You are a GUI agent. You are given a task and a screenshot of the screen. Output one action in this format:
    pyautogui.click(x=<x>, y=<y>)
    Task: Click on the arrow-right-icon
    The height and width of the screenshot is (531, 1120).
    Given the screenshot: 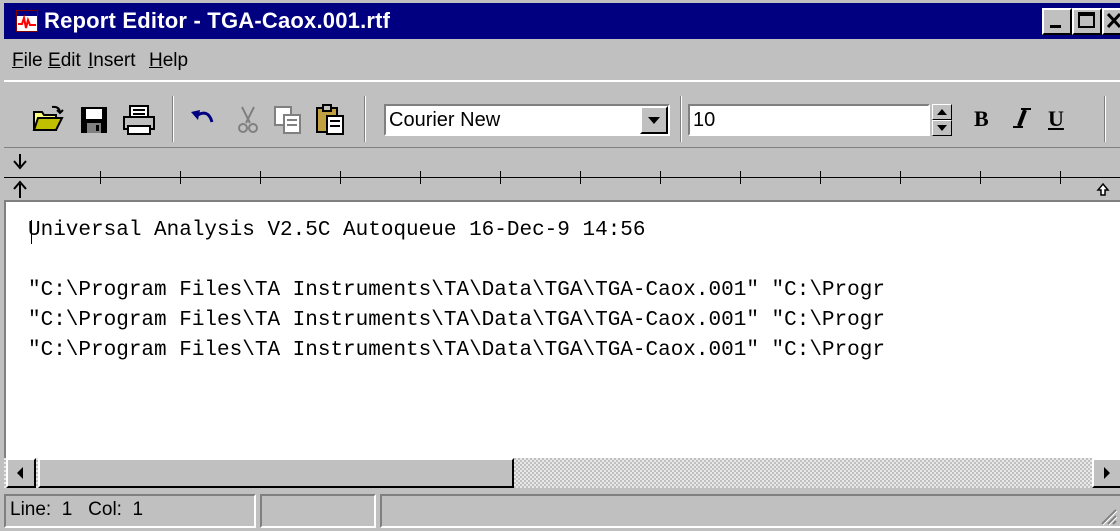 What is the action you would take?
    pyautogui.click(x=1107, y=473)
    